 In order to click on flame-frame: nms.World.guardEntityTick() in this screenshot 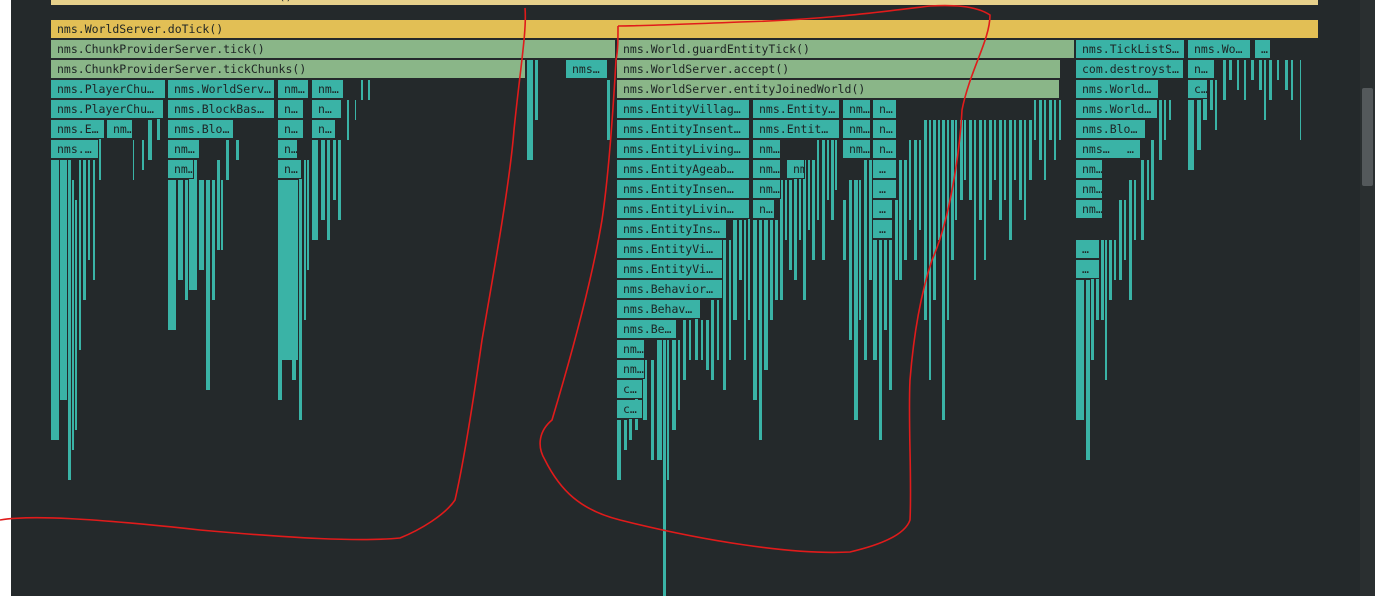, I will do `click(846, 49)`.